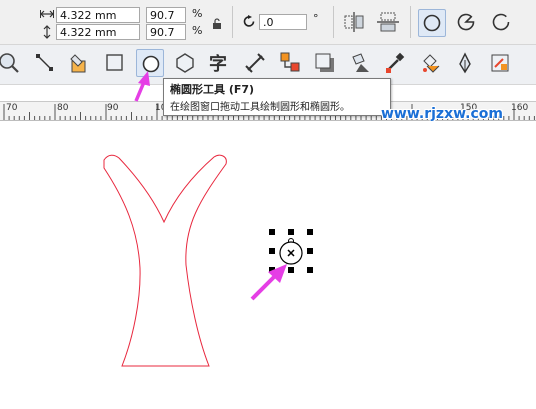 This screenshot has width=536, height=409. Describe the element at coordinates (166, 15) in the screenshot. I see `scale-x-field: 90.7` at that location.